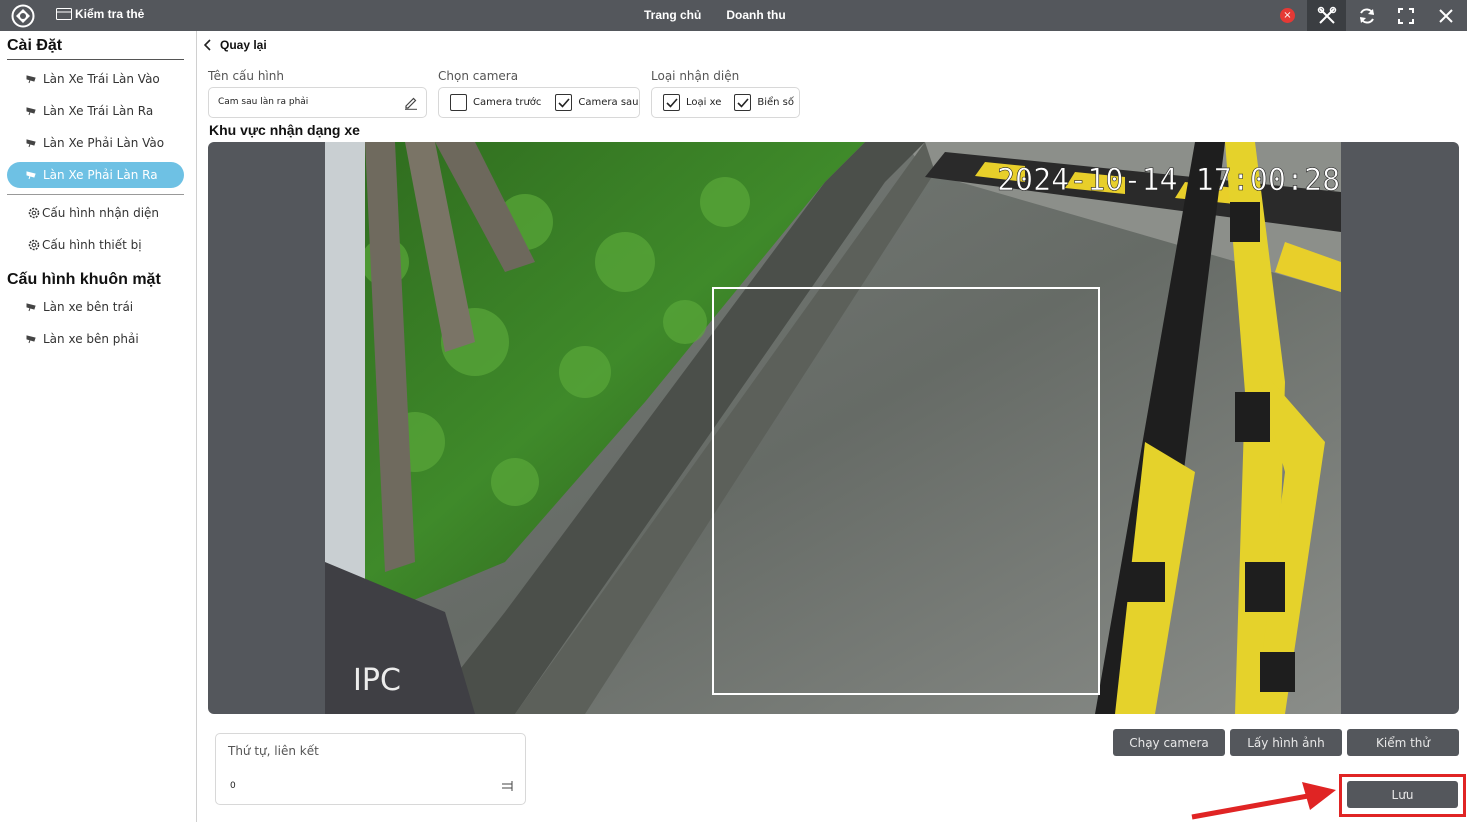  Describe the element at coordinates (64, 14) in the screenshot. I see `card-icon` at that location.